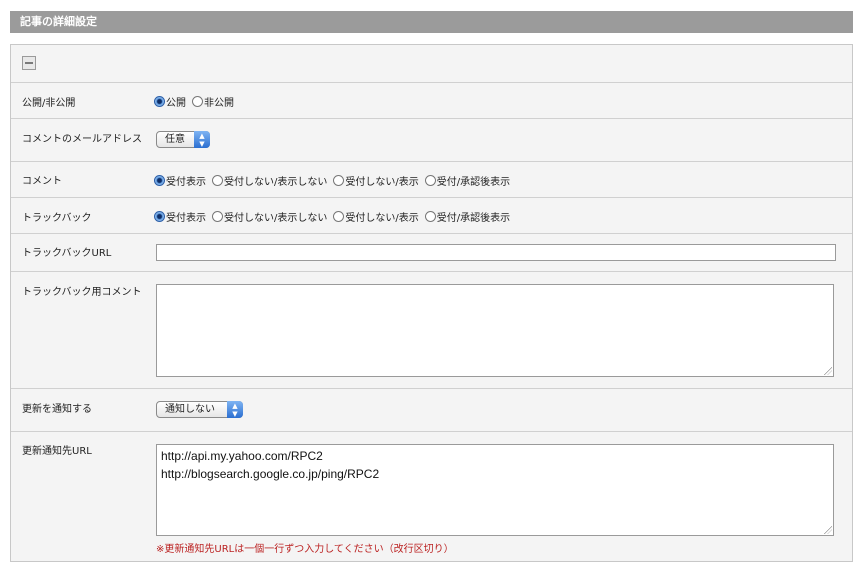 Image resolution: width=863 pixels, height=575 pixels. What do you see at coordinates (431, 101) in the screenshot?
I see `row-publish: 公開/非公開 公開 非公開` at bounding box center [431, 101].